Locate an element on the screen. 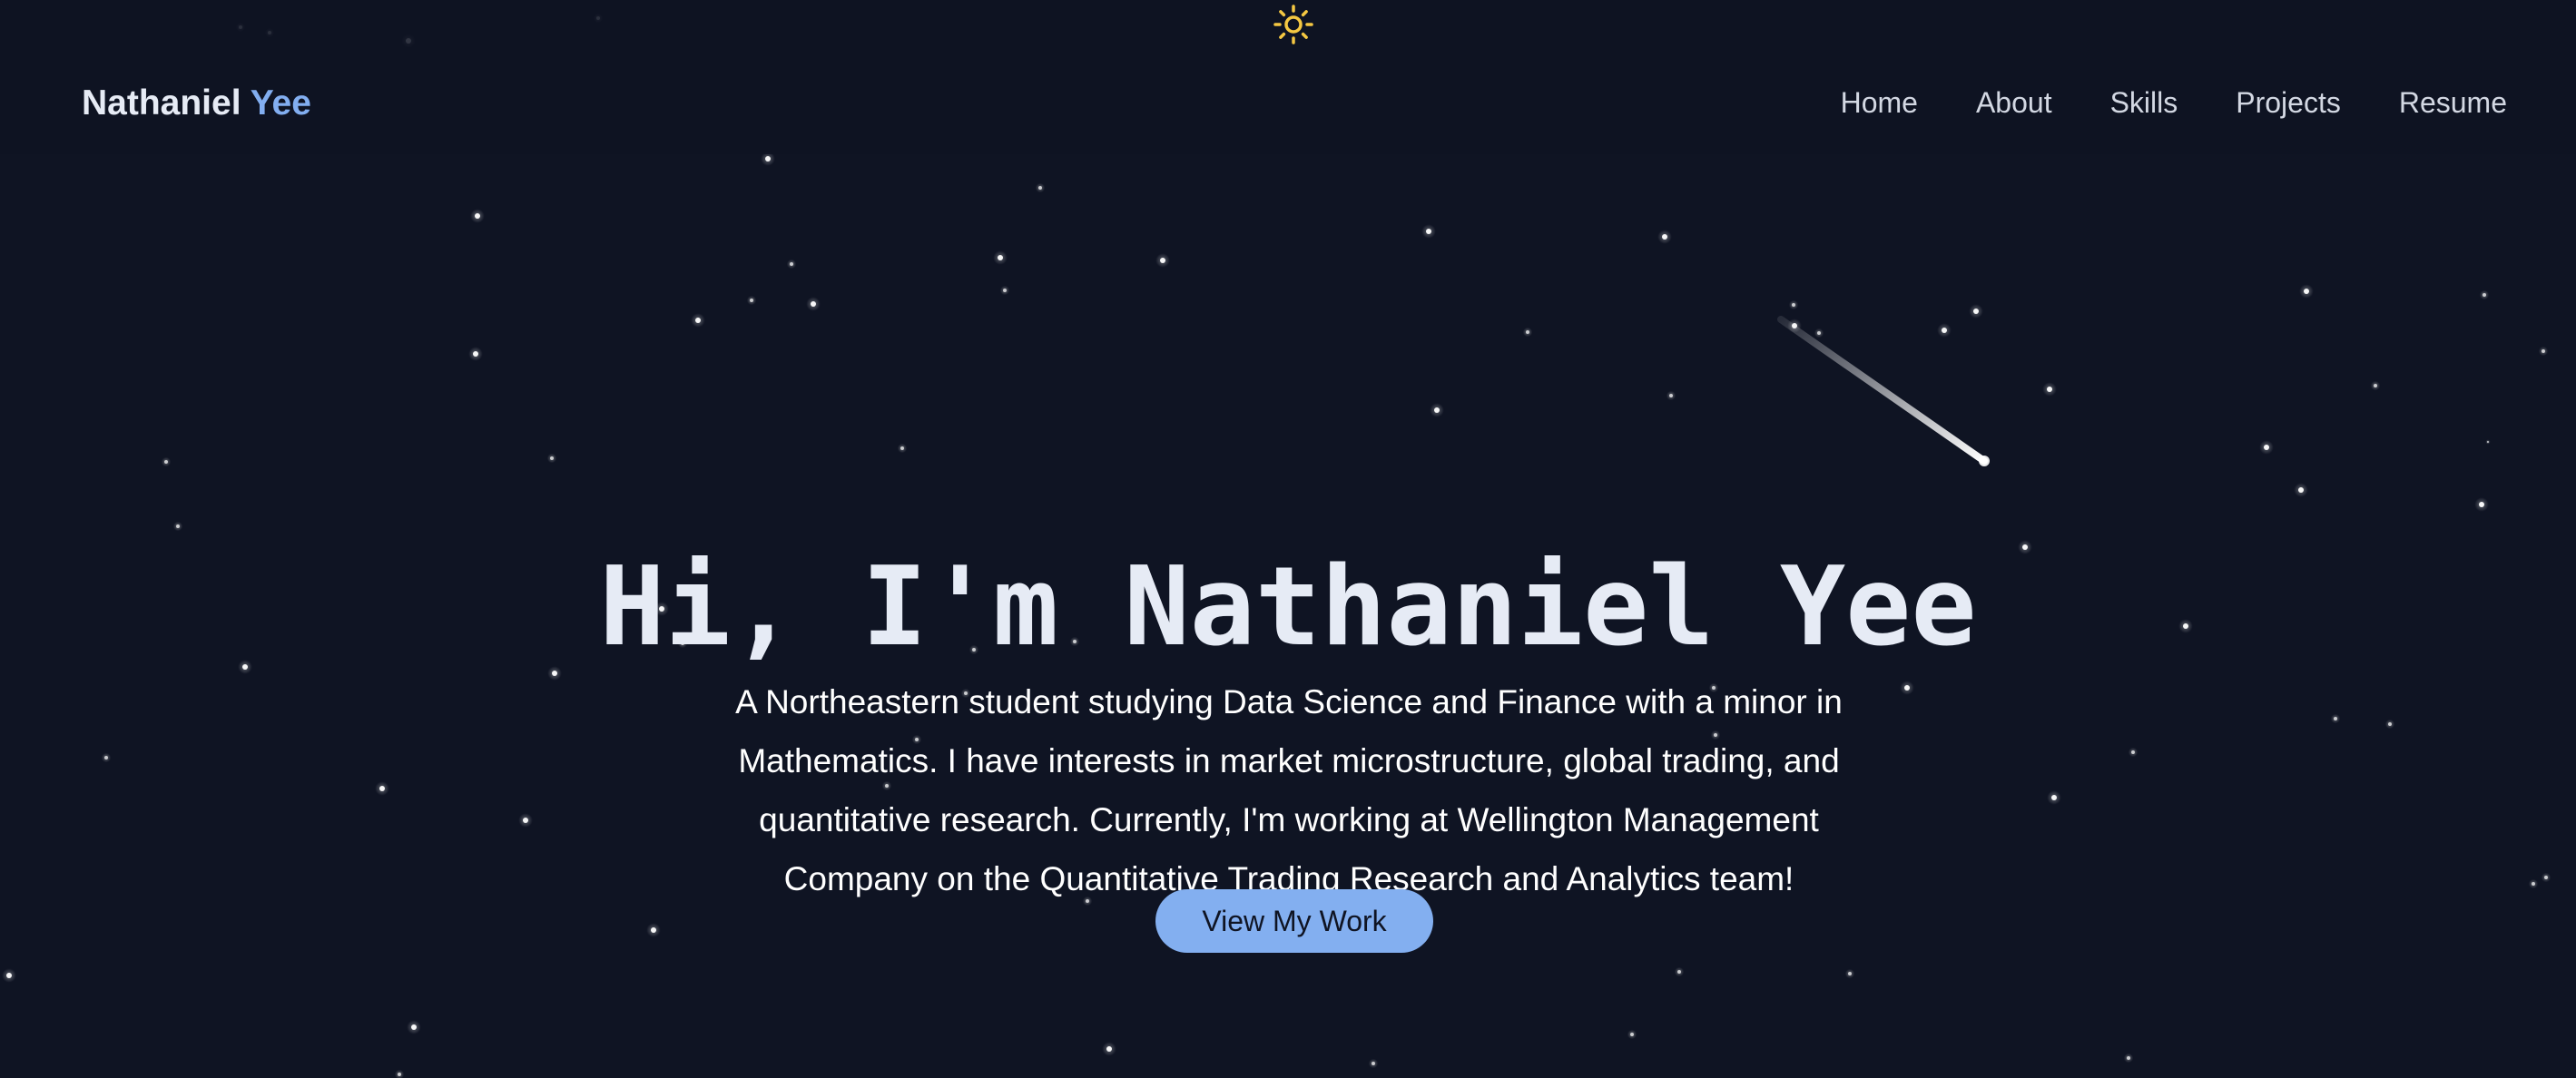 This screenshot has height=1078, width=2576. nav-link-projects: Projects is located at coordinates (2288, 103).